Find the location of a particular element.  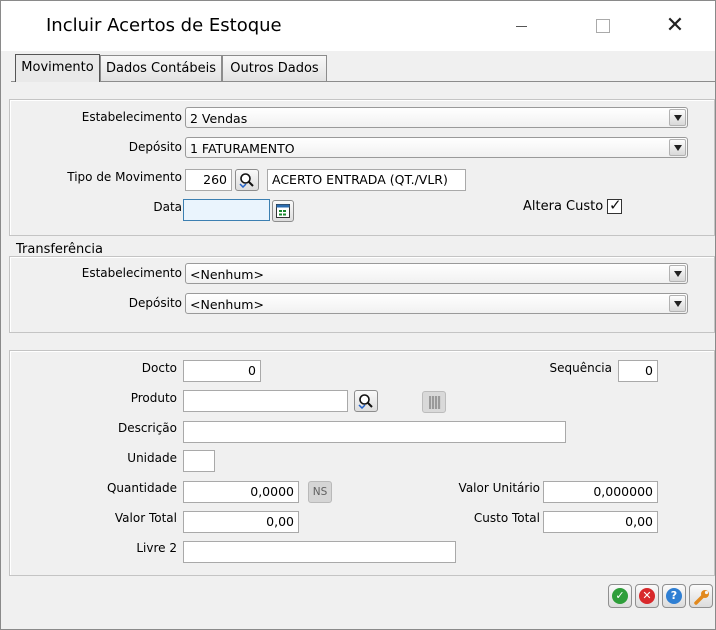

deposito-value: 1 FATURAMENTO is located at coordinates (242, 148).